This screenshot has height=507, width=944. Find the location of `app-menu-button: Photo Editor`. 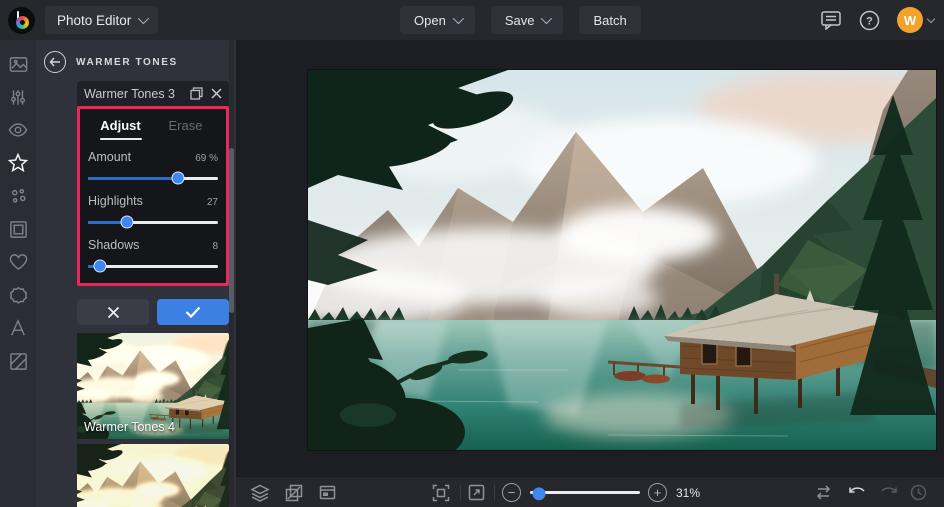

app-menu-button: Photo Editor is located at coordinates (102, 20).